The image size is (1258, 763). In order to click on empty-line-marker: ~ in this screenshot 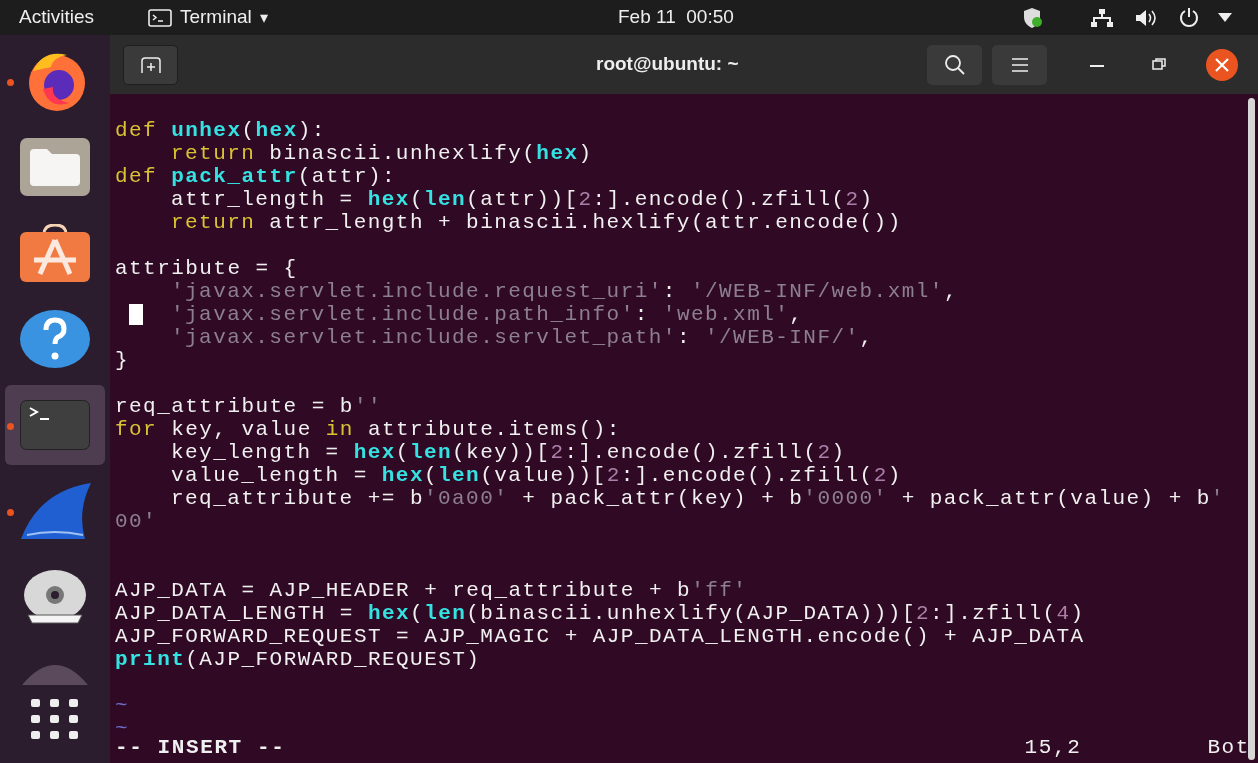, I will do `click(122, 705)`.